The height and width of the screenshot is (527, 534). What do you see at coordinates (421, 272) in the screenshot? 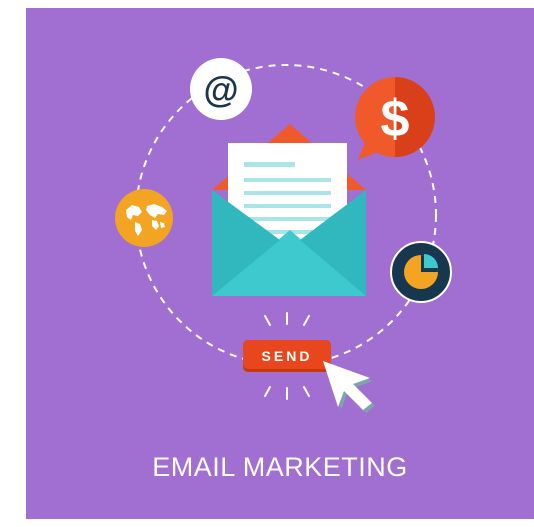
I see `pie-chart-icon` at bounding box center [421, 272].